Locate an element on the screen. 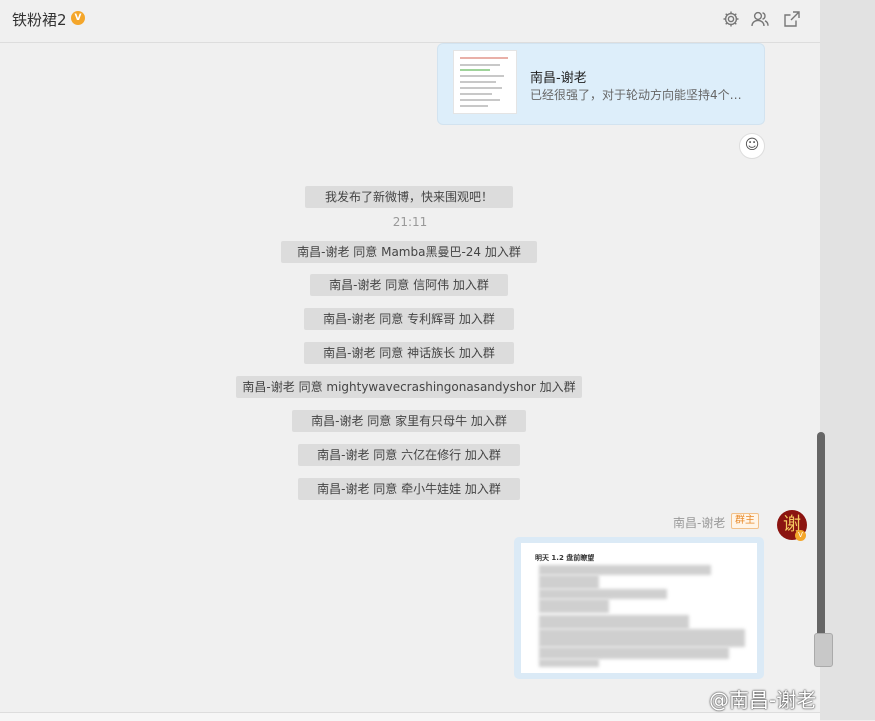  group-owner-badge: 群主 is located at coordinates (745, 521).